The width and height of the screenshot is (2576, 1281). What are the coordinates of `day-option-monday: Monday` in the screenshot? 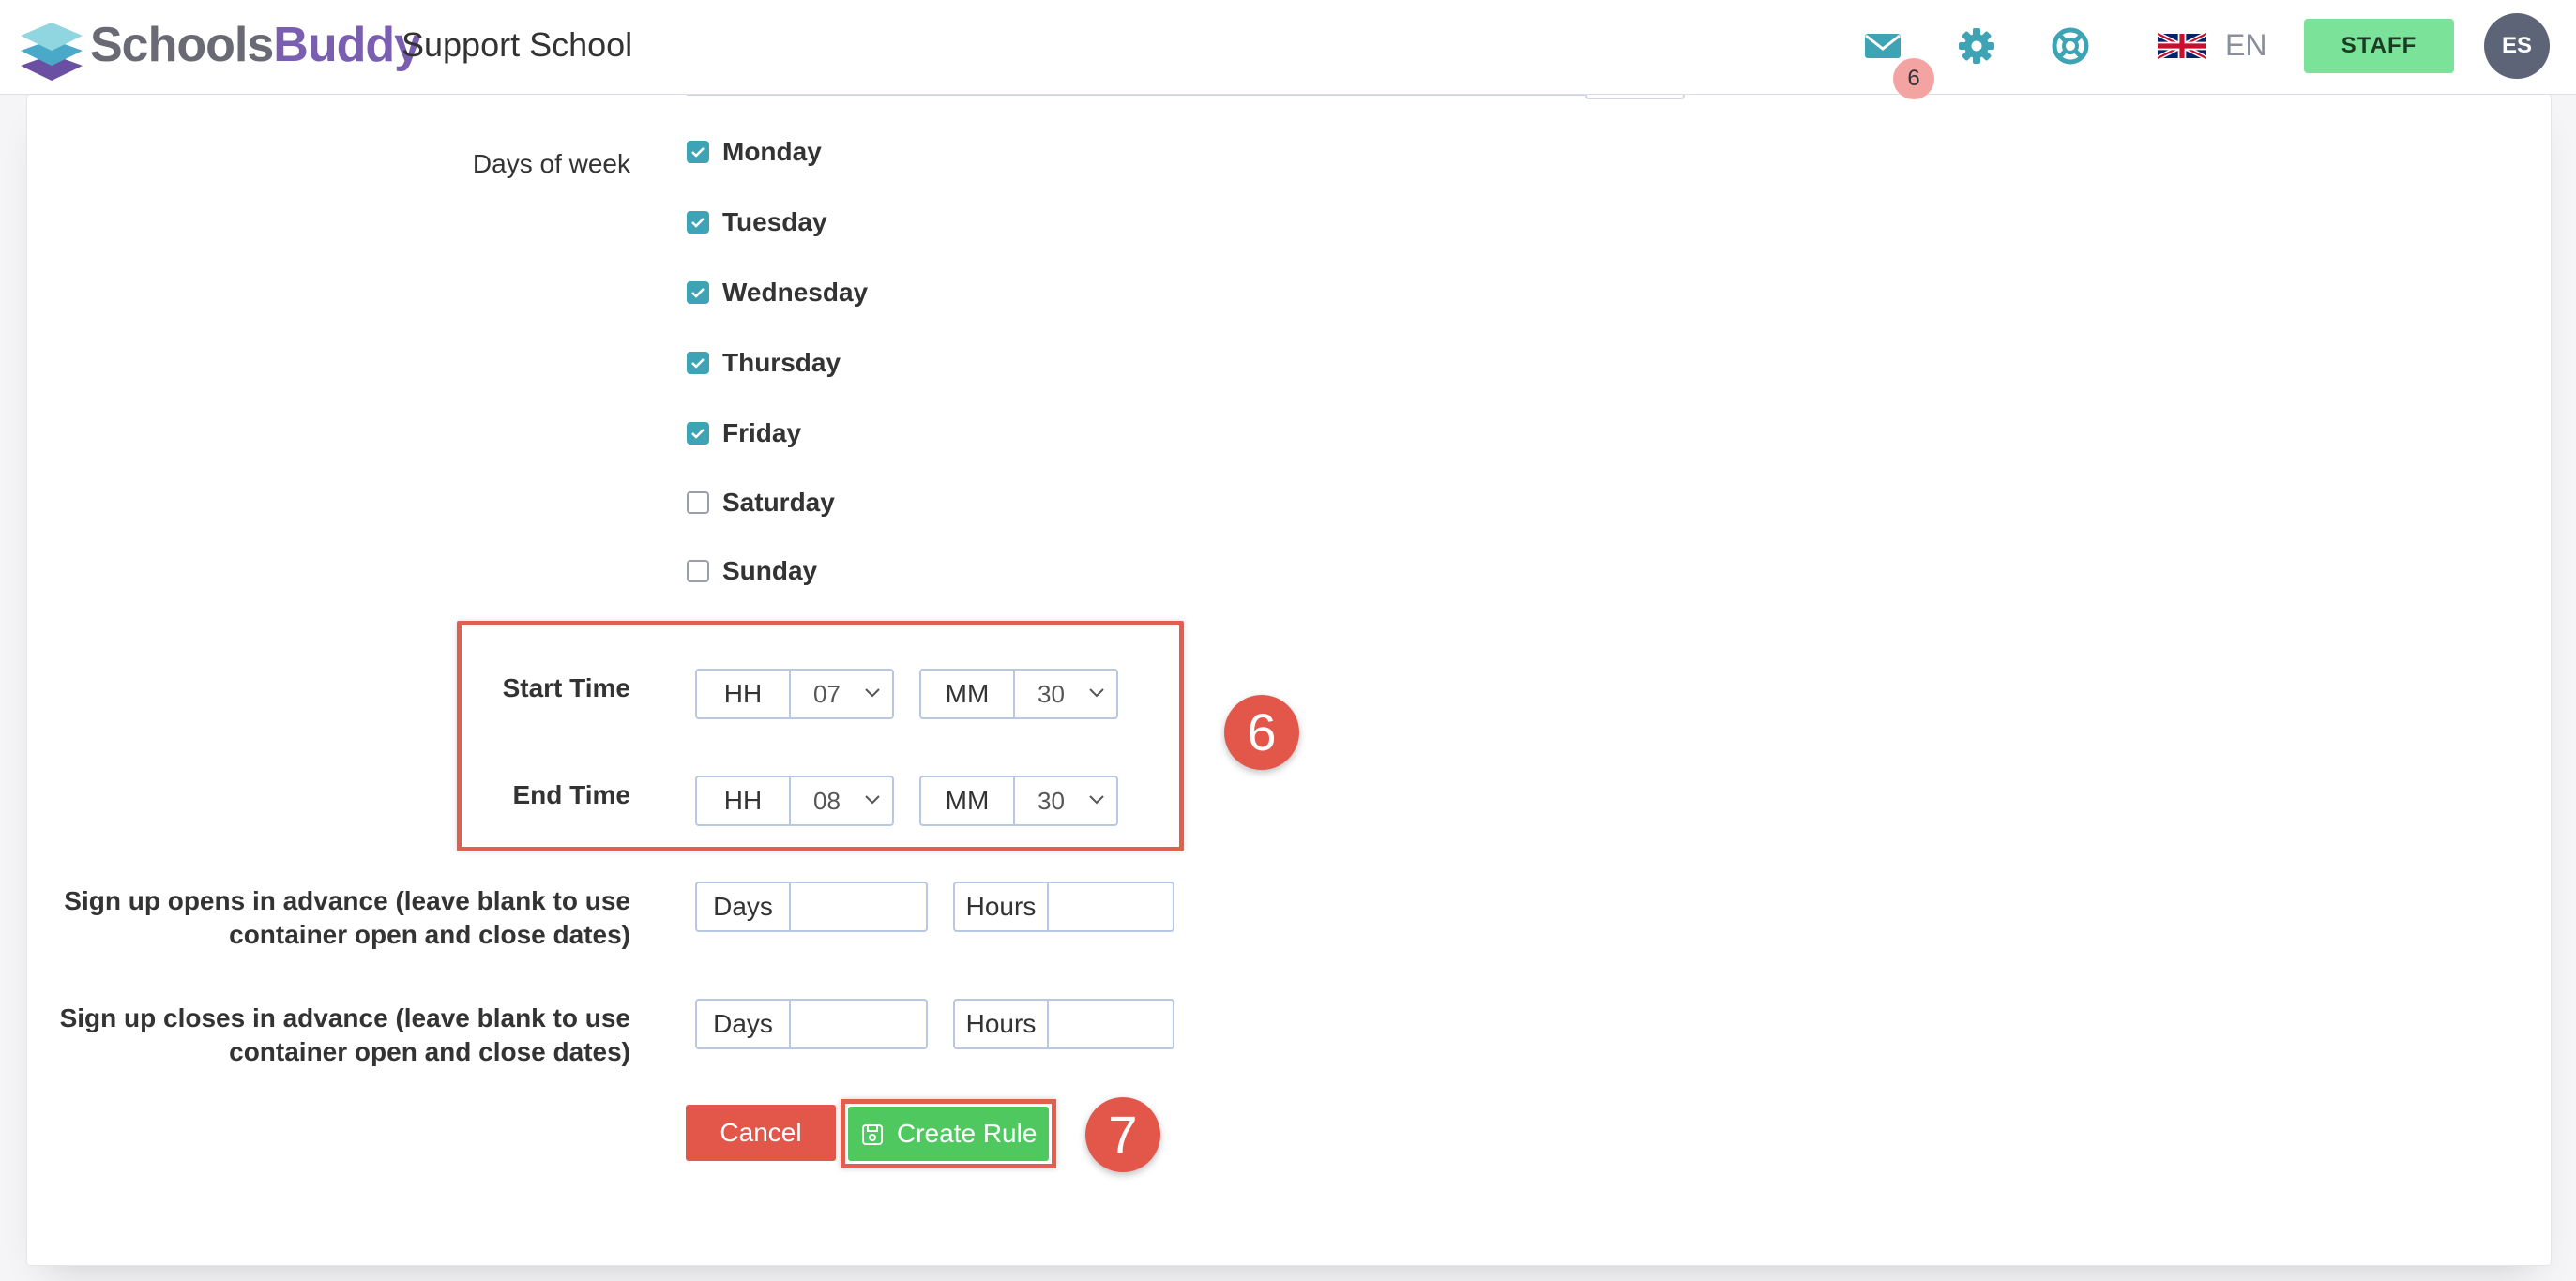 It's located at (754, 152).